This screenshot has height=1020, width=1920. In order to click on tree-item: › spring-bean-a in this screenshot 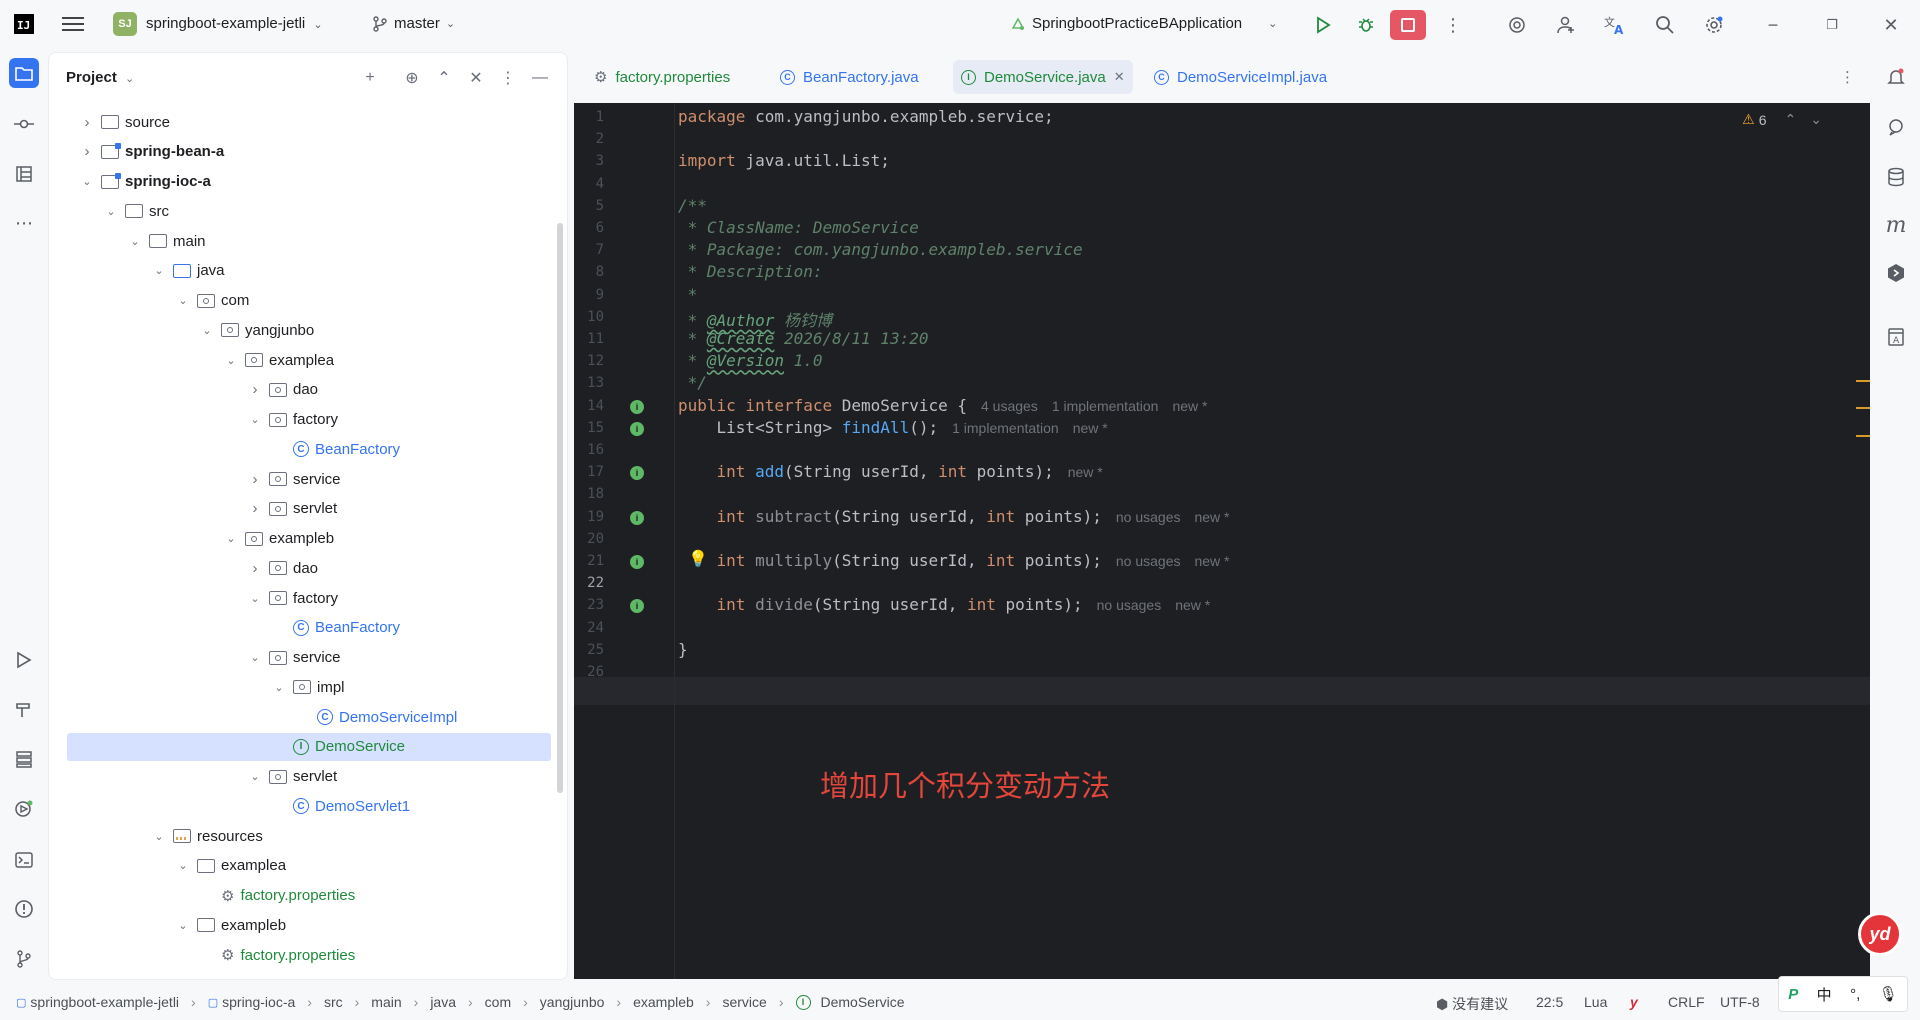, I will do `click(151, 152)`.